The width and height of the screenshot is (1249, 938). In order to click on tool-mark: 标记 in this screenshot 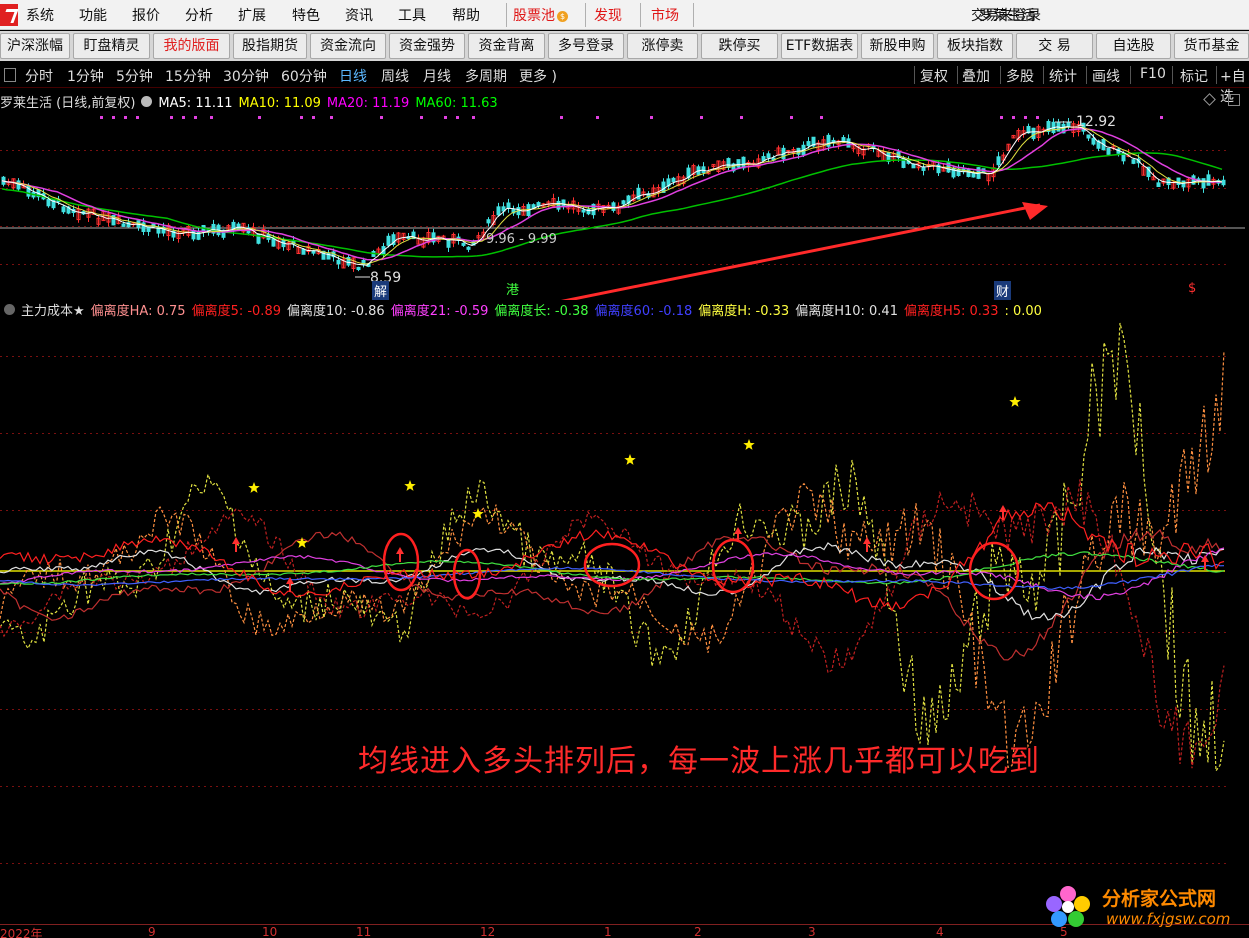, I will do `click(1194, 76)`.